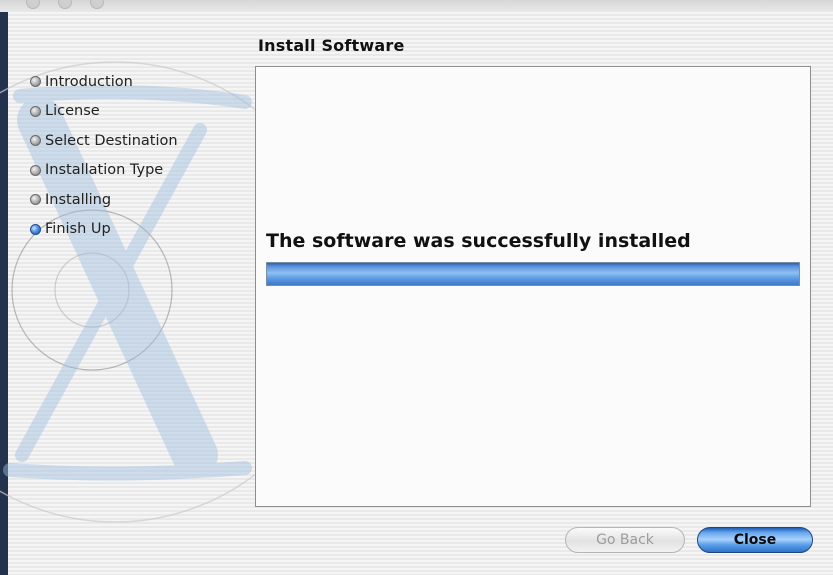 This screenshot has width=833, height=575. I want to click on close-button: Close, so click(755, 540).